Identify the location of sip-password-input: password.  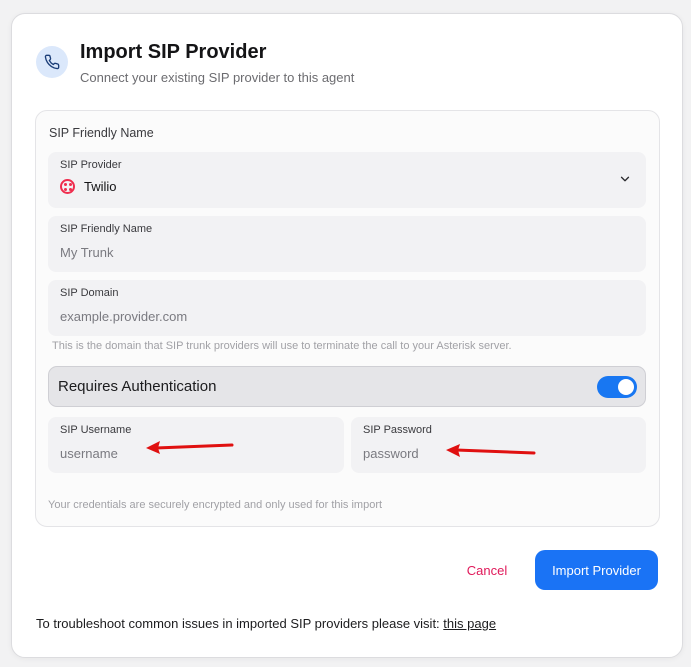
(391, 453).